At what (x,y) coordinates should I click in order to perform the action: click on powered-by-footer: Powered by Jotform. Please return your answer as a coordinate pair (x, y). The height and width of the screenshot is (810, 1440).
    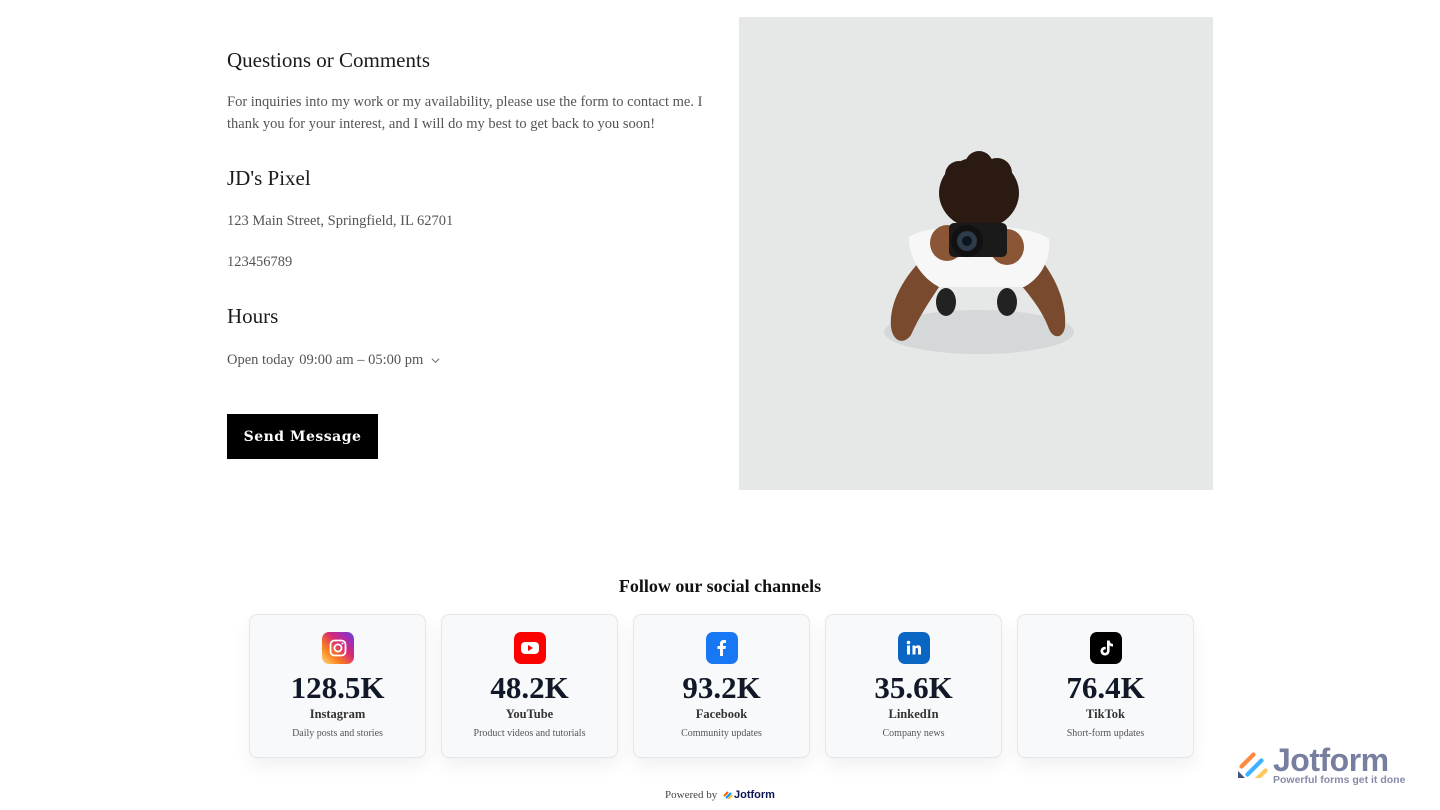
    Looking at the image, I should click on (720, 795).